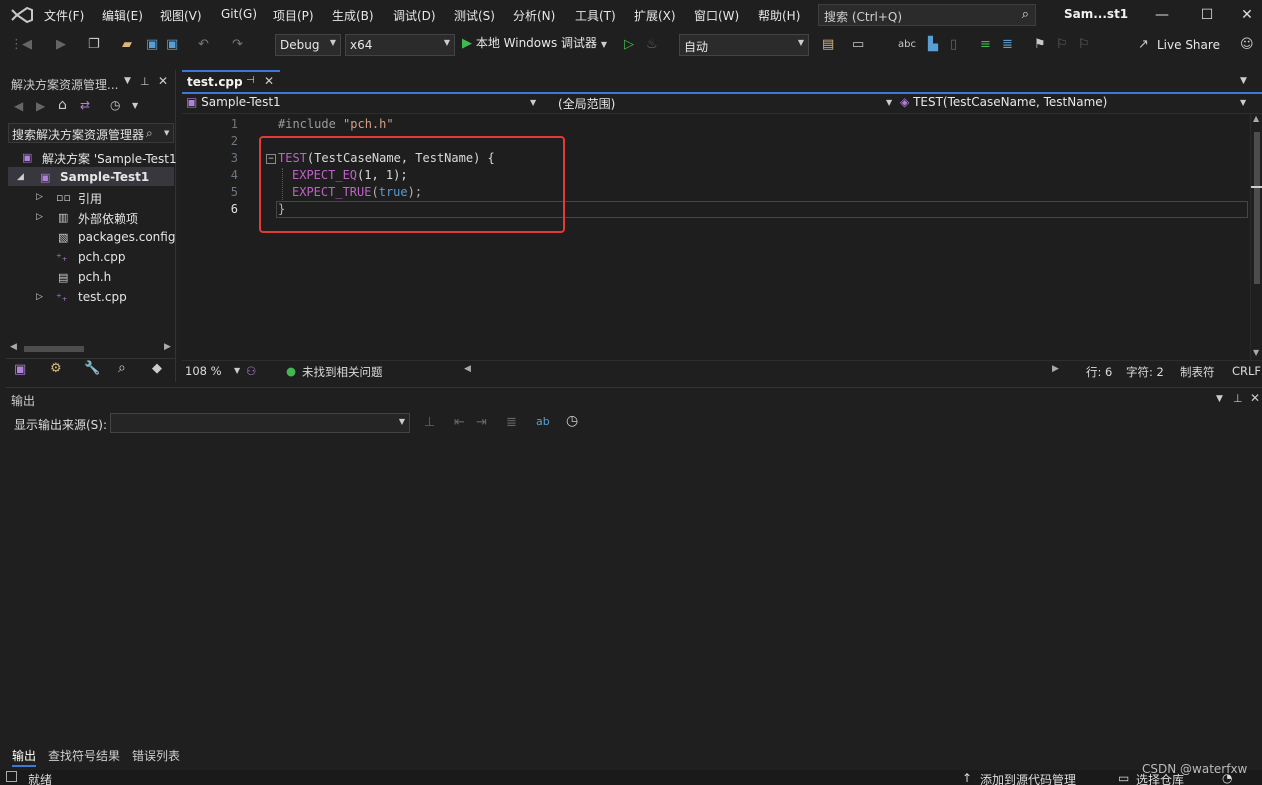  What do you see at coordinates (595, 15) in the screenshot?
I see `menu-tools: 工具(T)` at bounding box center [595, 15].